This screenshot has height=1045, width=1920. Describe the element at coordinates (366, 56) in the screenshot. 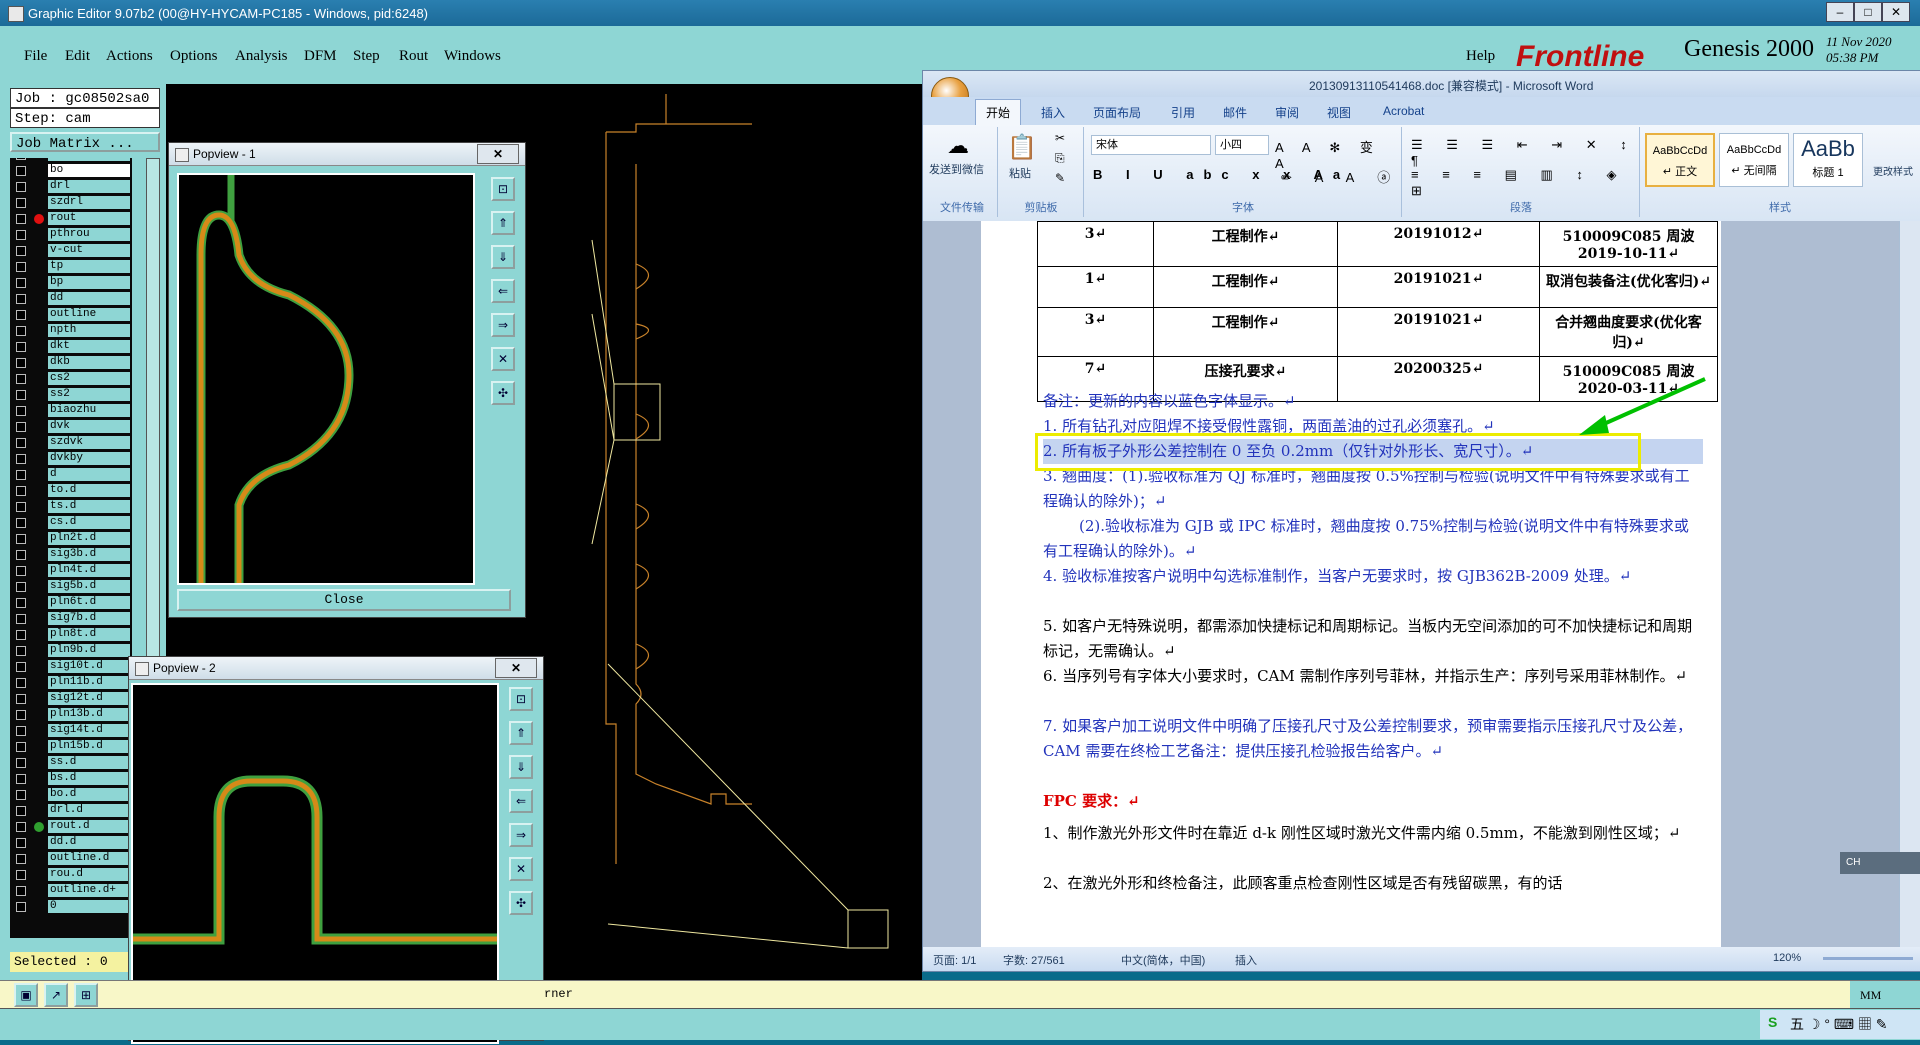

I see `menu-step: Step` at that location.